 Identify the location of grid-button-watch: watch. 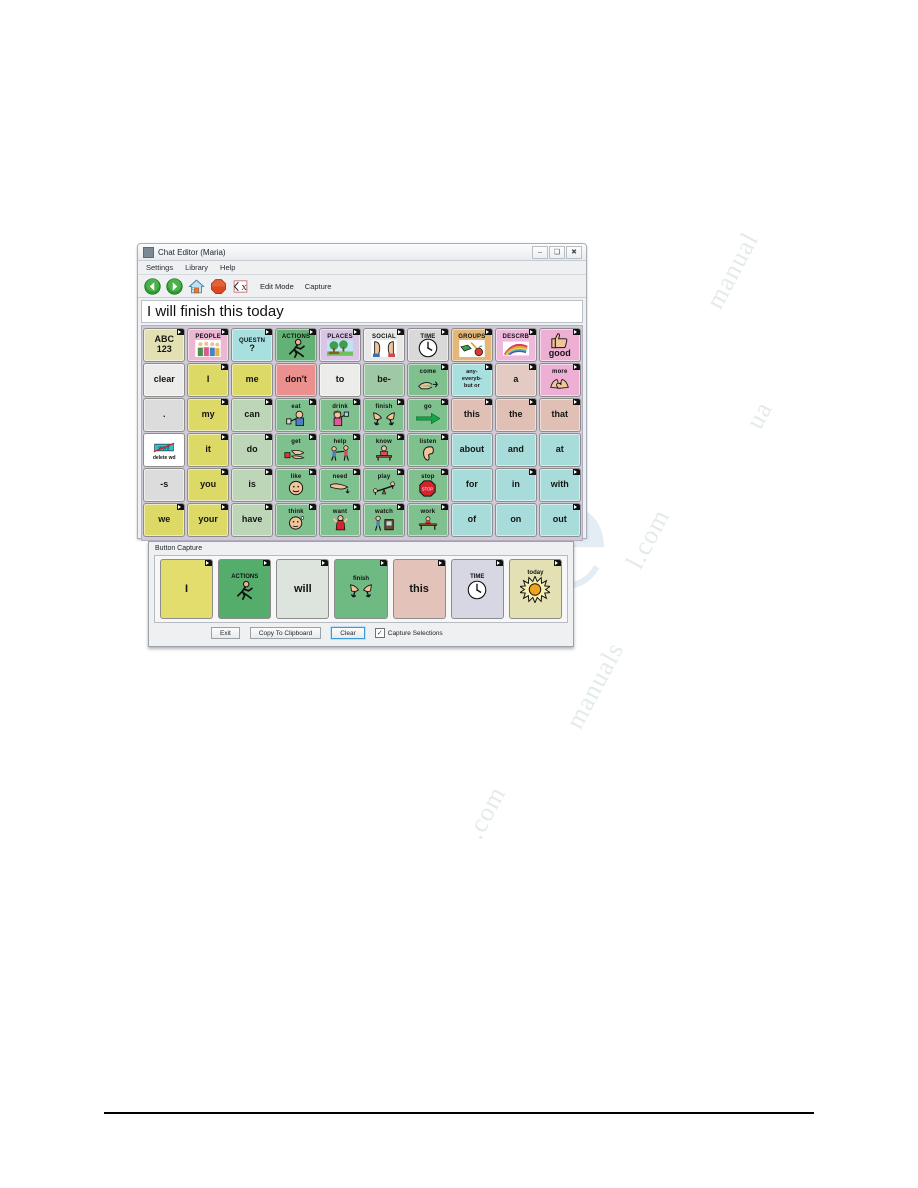
(384, 520).